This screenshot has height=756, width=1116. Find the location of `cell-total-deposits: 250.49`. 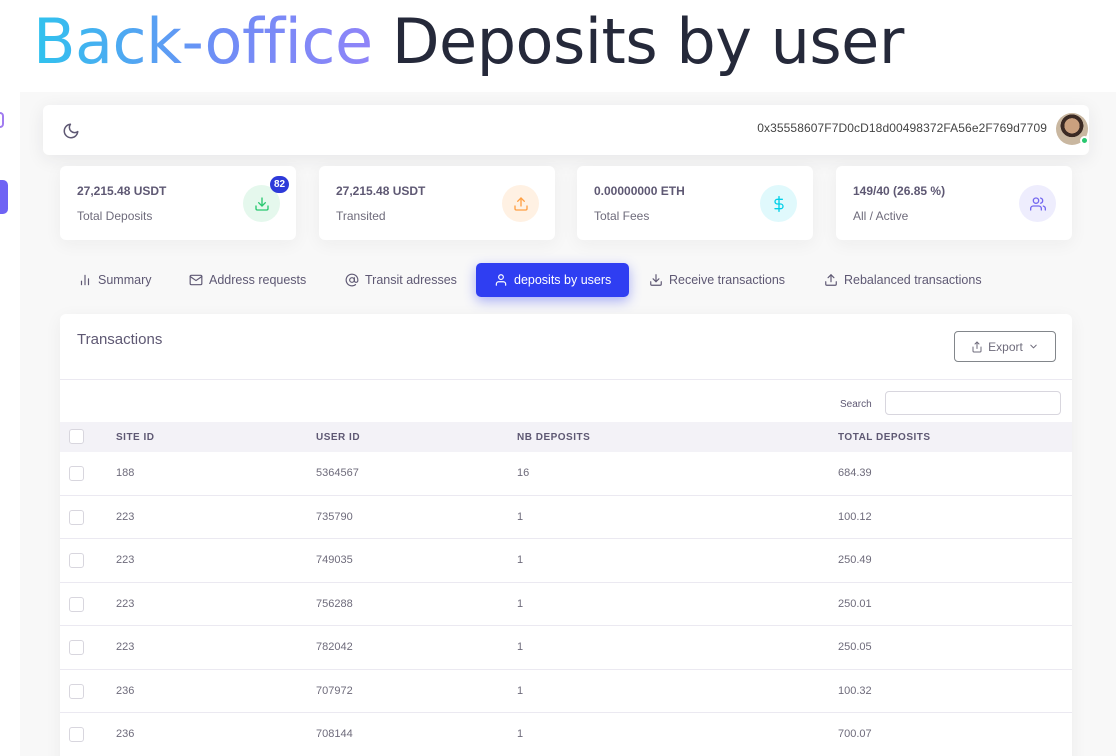

cell-total-deposits: 250.49 is located at coordinates (855, 560).